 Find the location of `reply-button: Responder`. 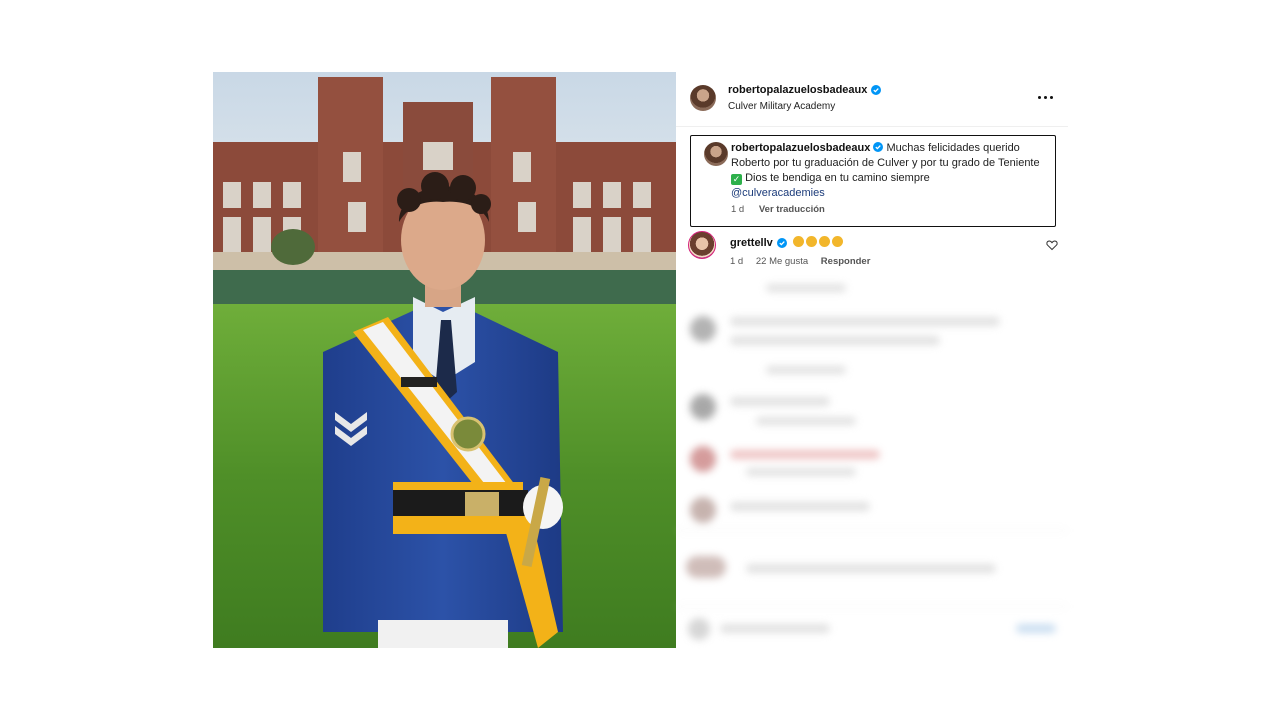

reply-button: Responder is located at coordinates (846, 261).